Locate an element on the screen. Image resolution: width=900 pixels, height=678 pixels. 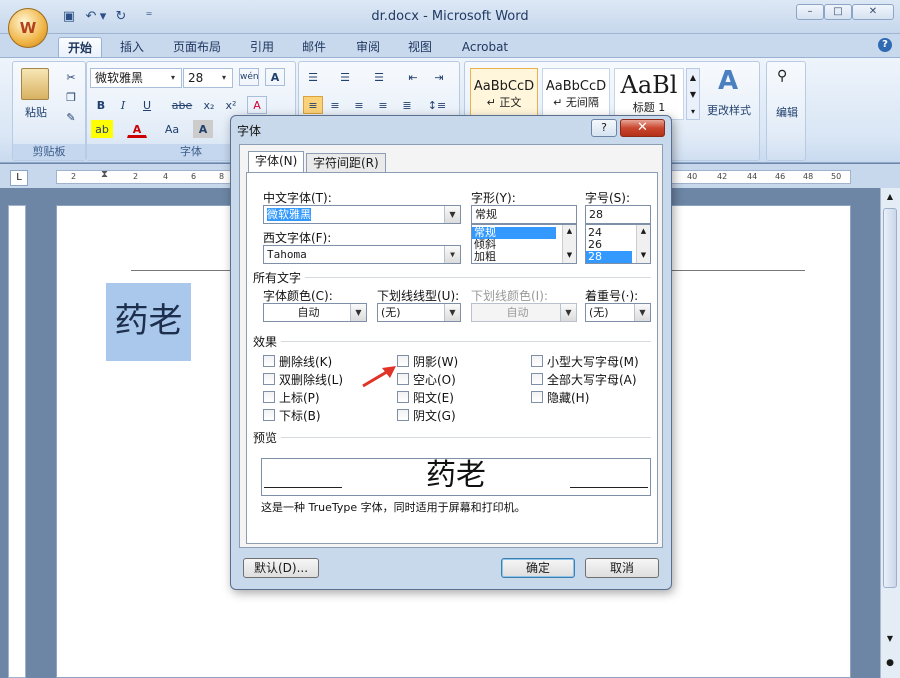
font-color-label: 字体颜色(C): is located at coordinates (298, 296).